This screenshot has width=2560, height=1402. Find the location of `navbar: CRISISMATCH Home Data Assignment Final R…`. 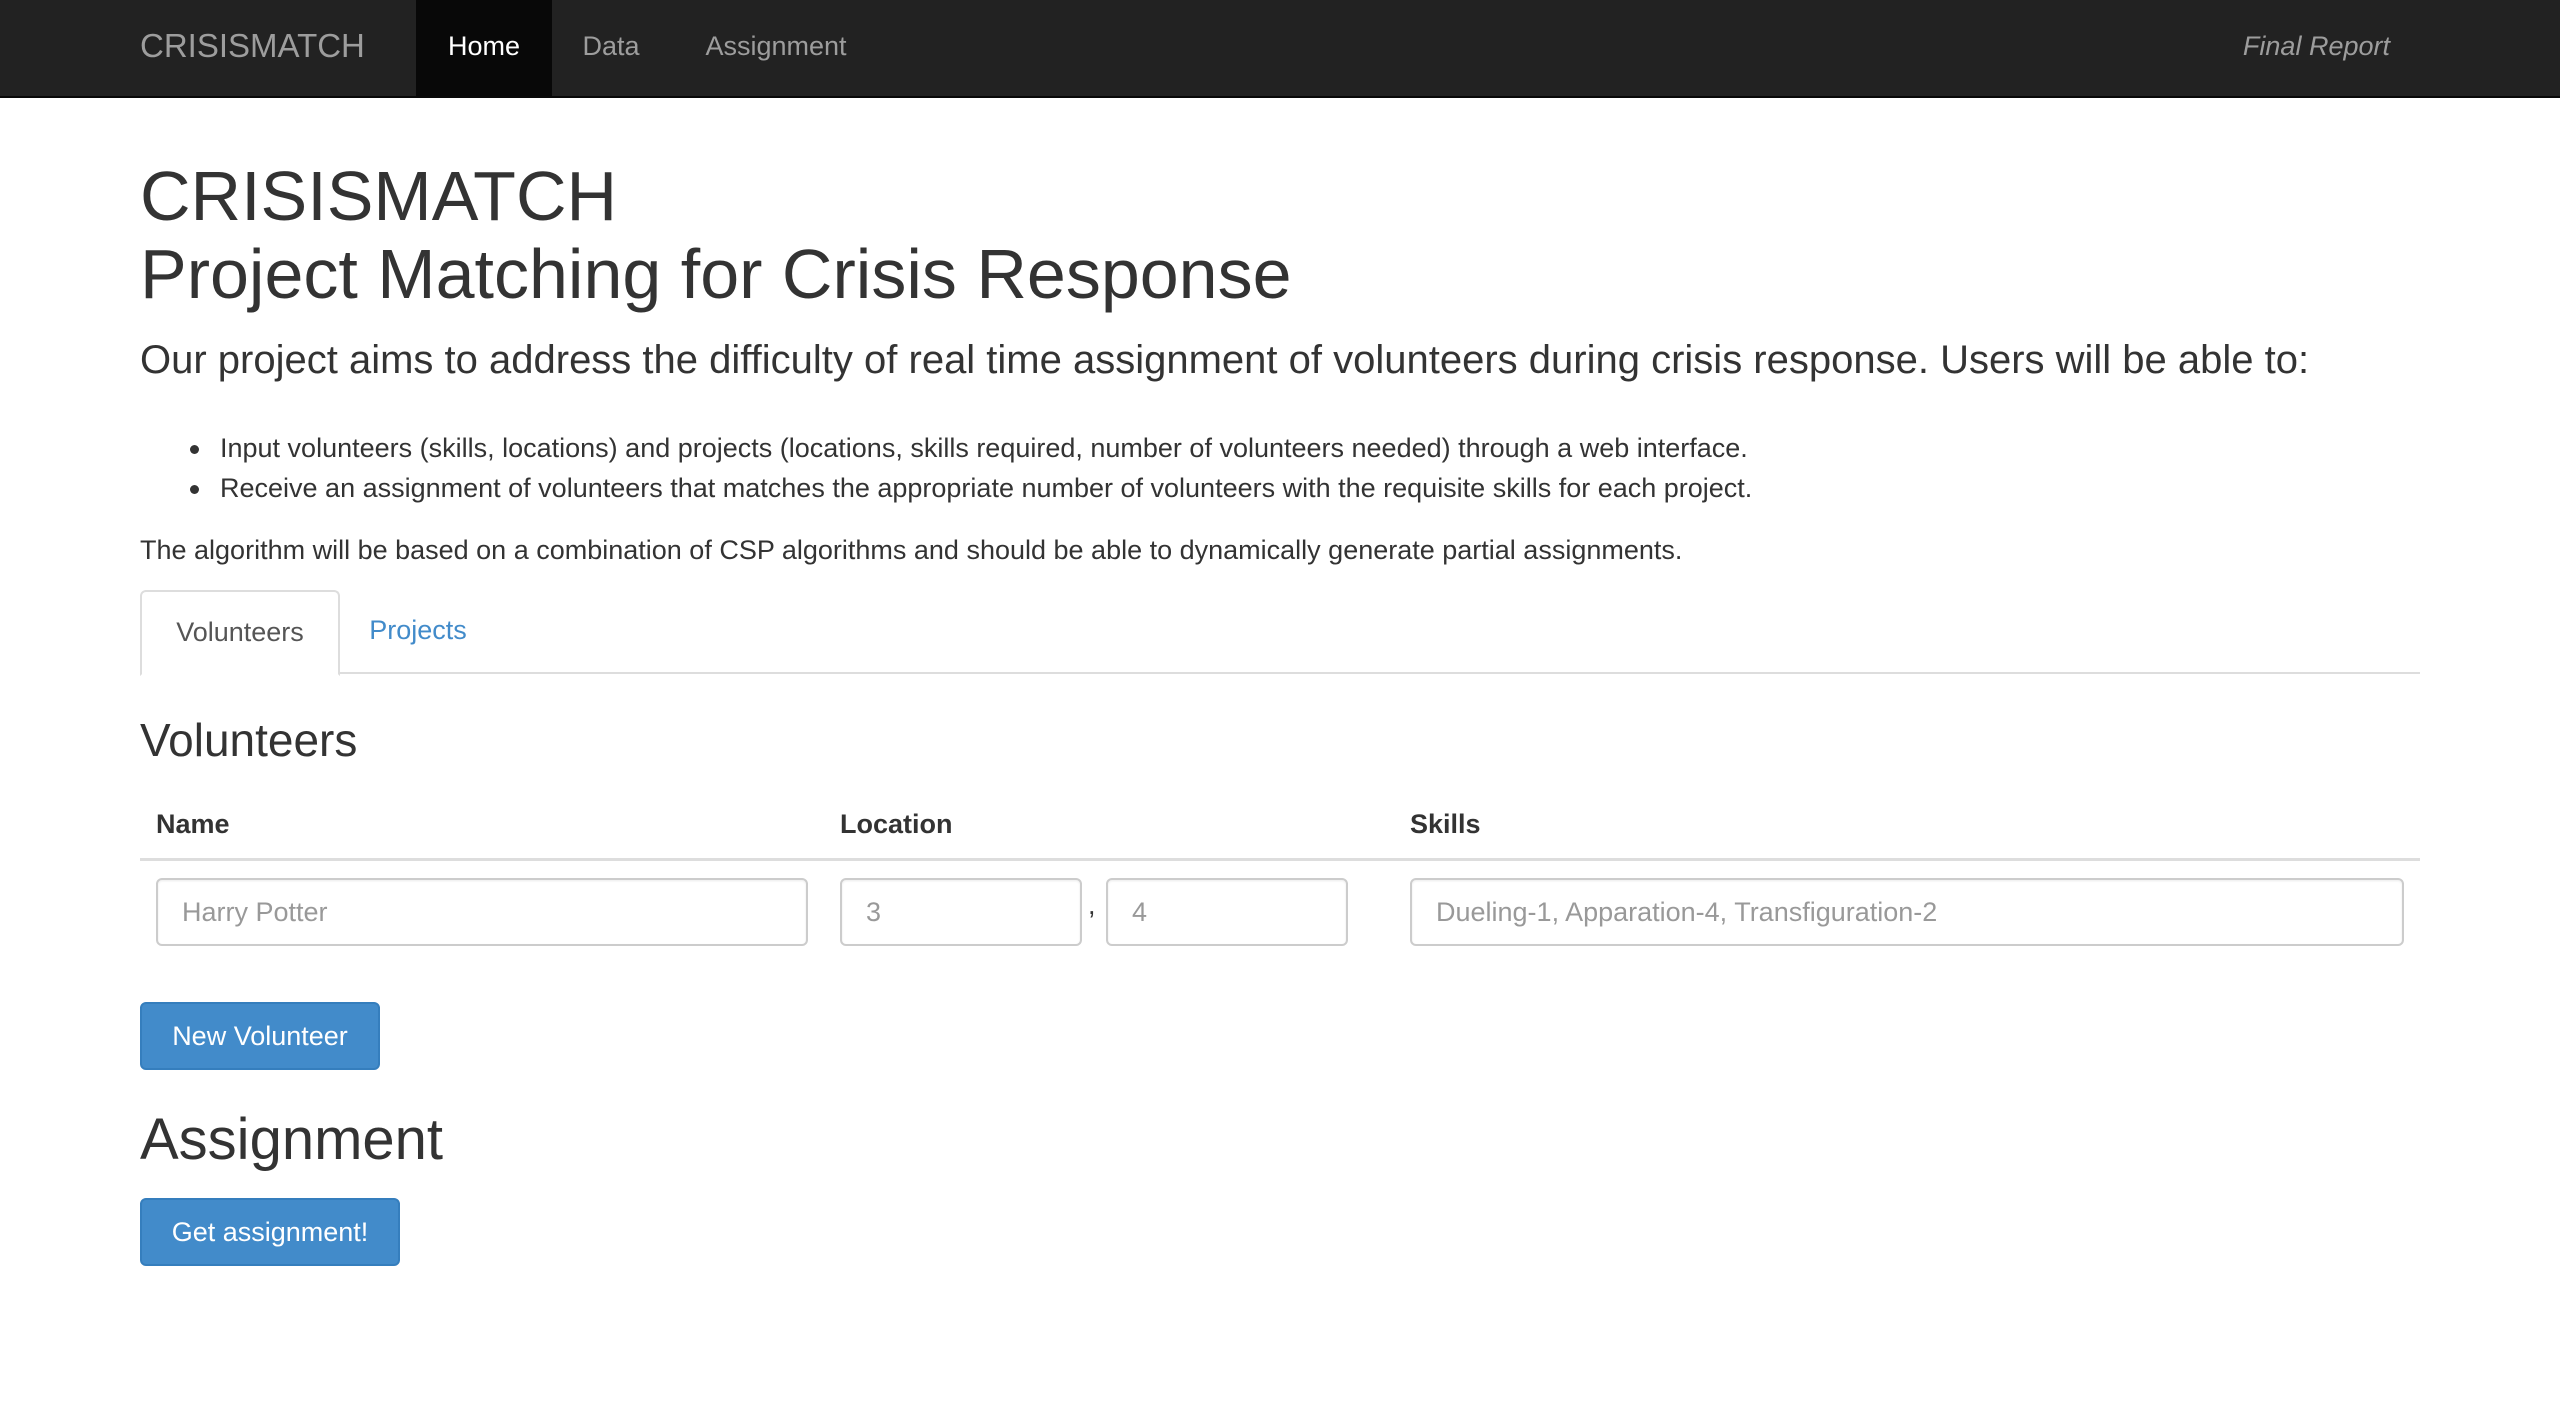

navbar: CRISISMATCH Home Data Assignment Final R… is located at coordinates (1280, 49).